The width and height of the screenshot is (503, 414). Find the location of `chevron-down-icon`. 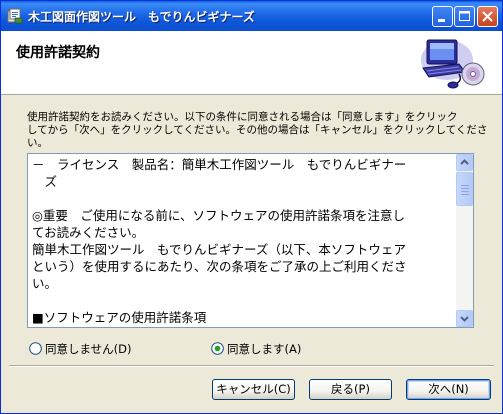

chevron-down-icon is located at coordinates (464, 319).